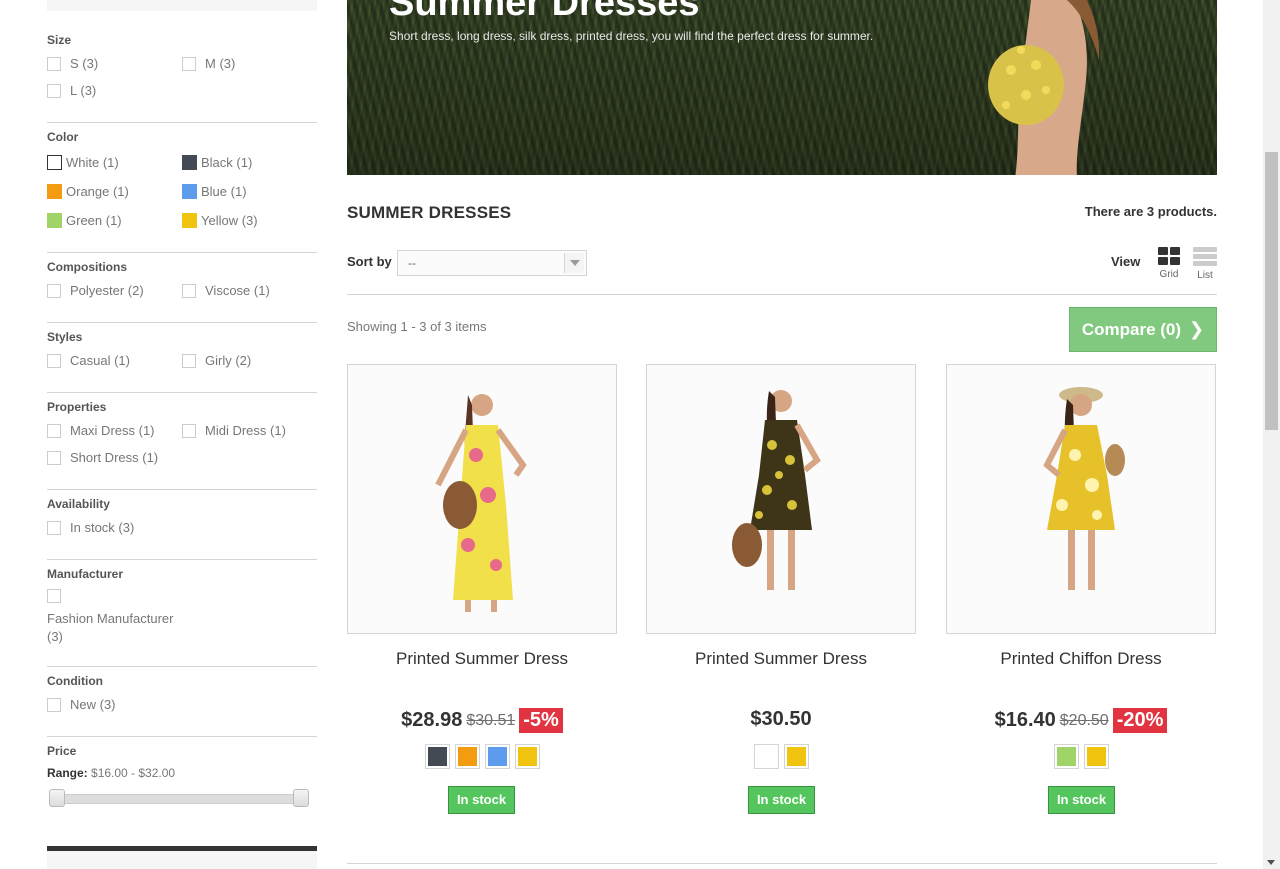 This screenshot has width=1280, height=869. I want to click on product-price: $30.50, so click(781, 719).